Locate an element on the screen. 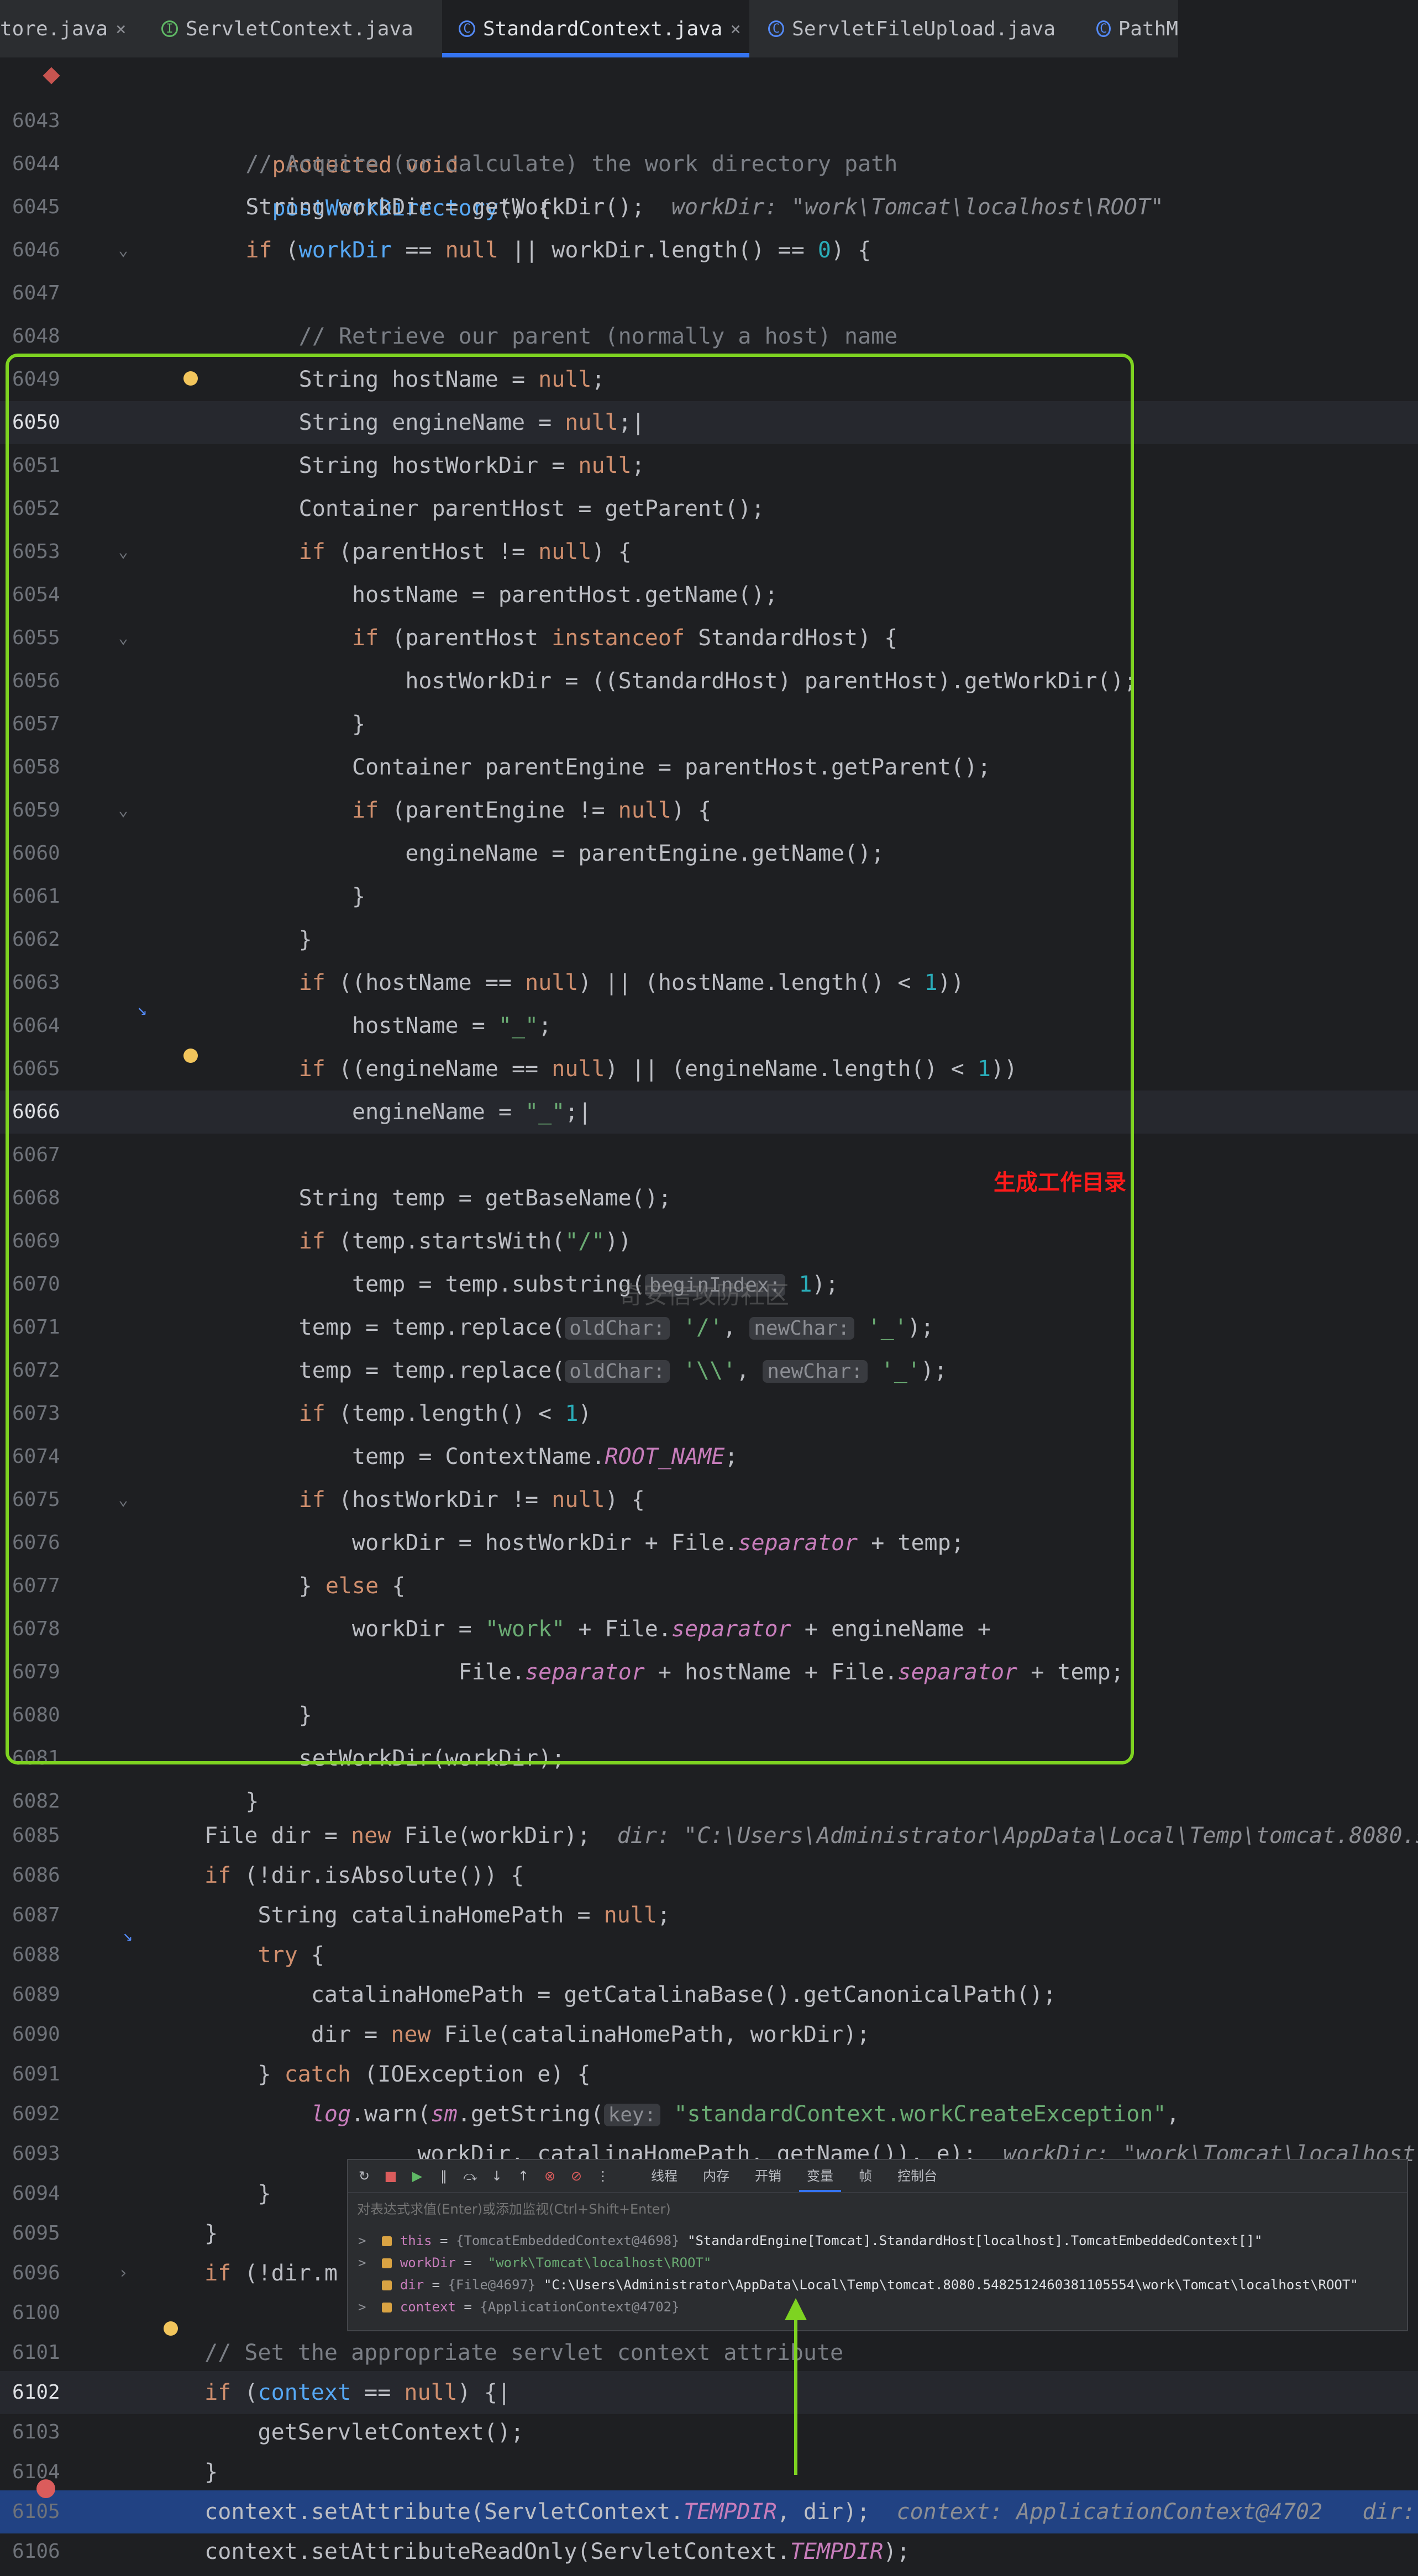  annotation-arrow is located at coordinates (796, 2386).